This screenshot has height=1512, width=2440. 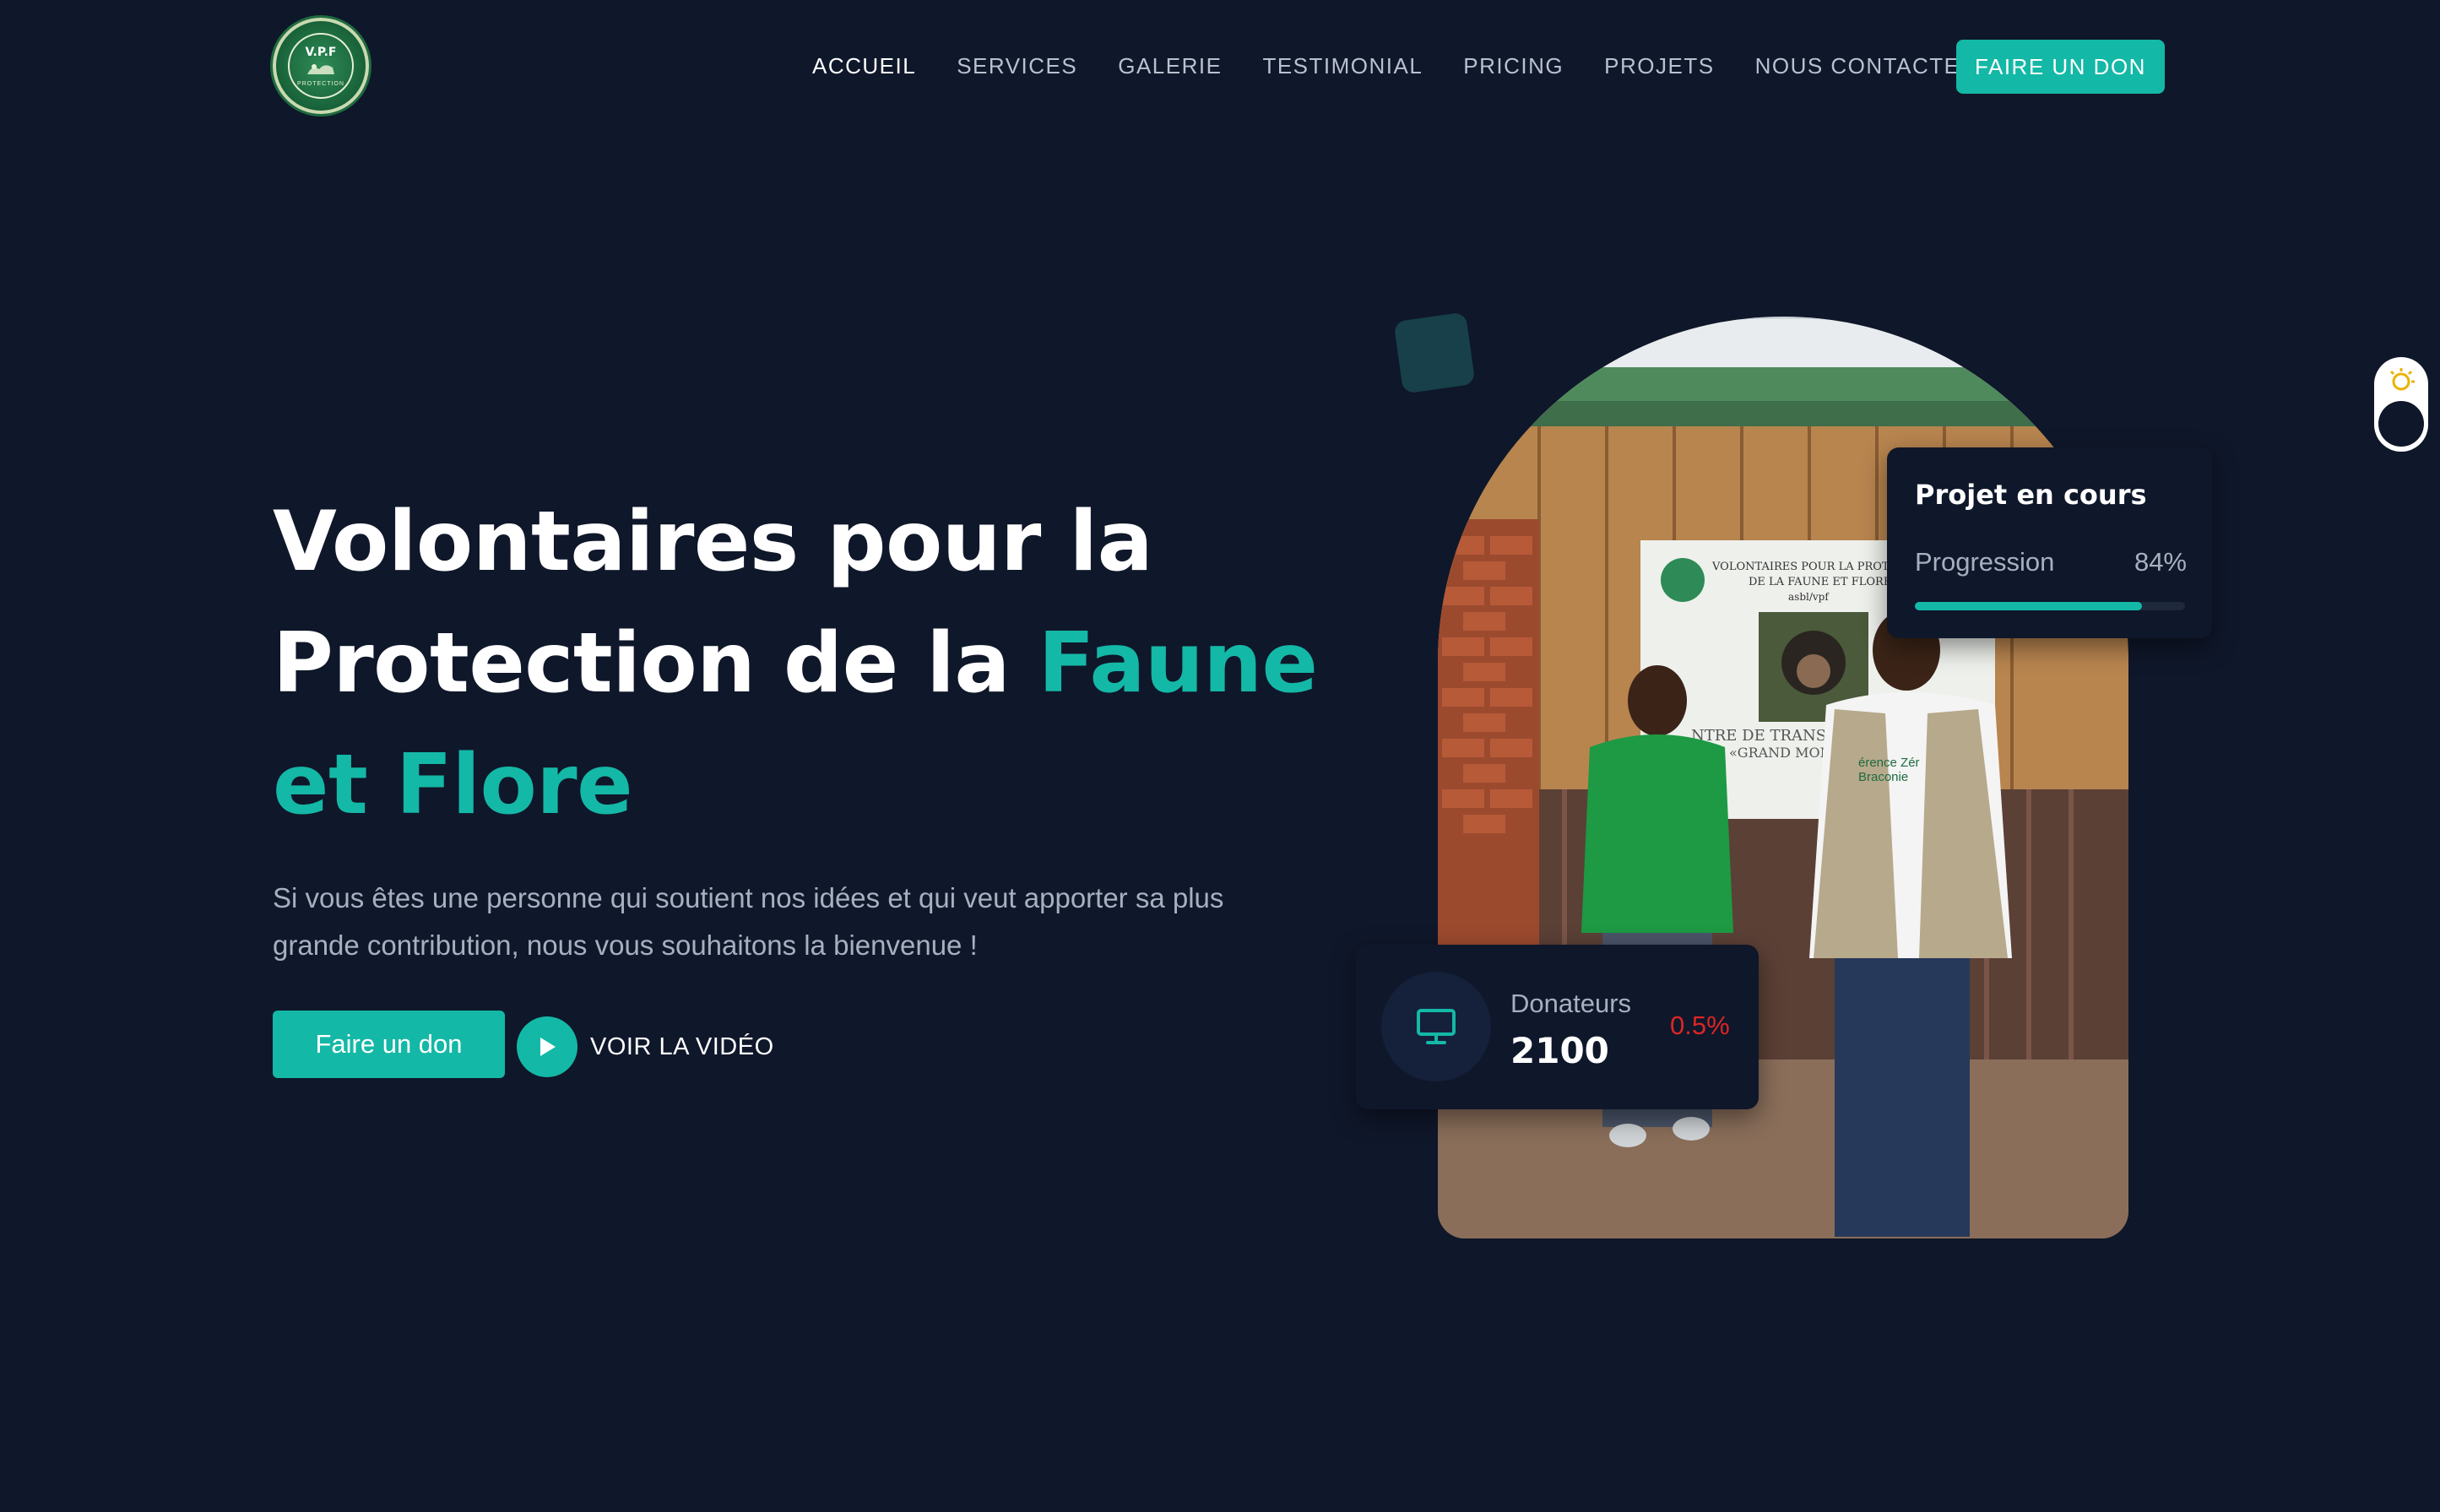 What do you see at coordinates (321, 52) in the screenshot?
I see `logo-text: V.P.F` at bounding box center [321, 52].